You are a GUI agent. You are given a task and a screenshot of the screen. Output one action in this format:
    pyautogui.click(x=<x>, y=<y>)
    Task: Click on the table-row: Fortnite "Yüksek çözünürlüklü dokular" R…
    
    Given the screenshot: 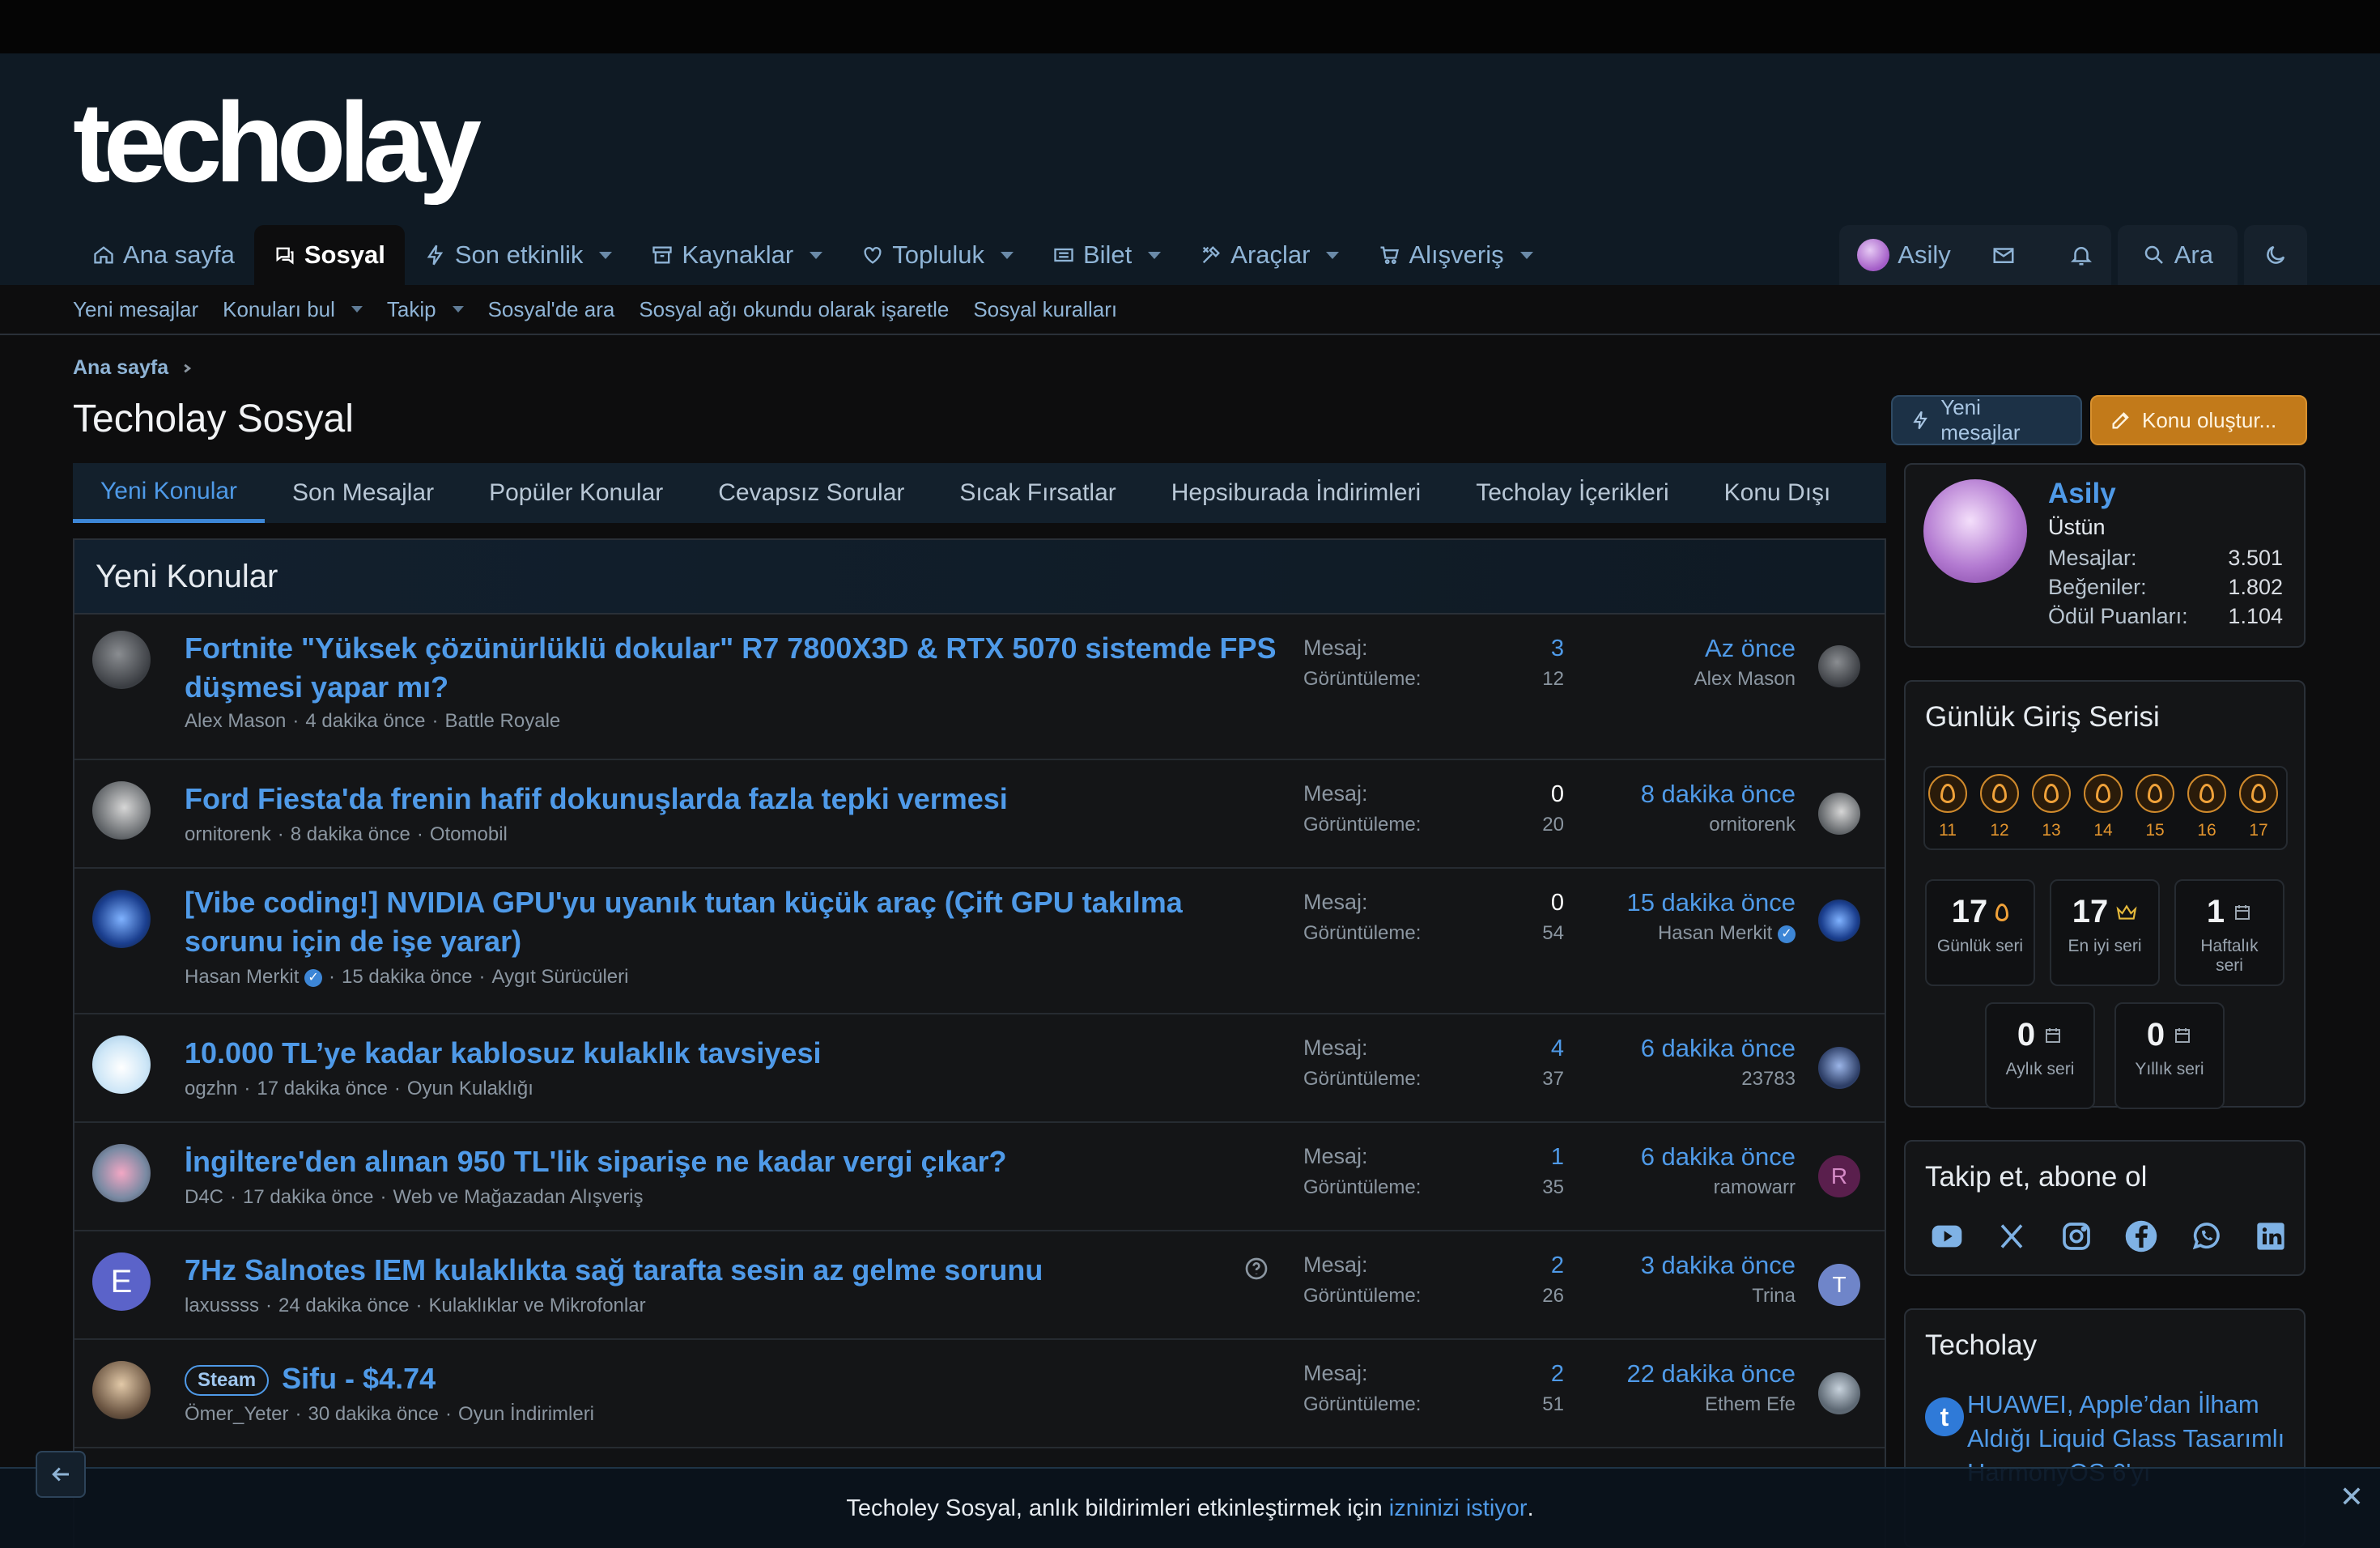 What is the action you would take?
    pyautogui.click(x=979, y=688)
    